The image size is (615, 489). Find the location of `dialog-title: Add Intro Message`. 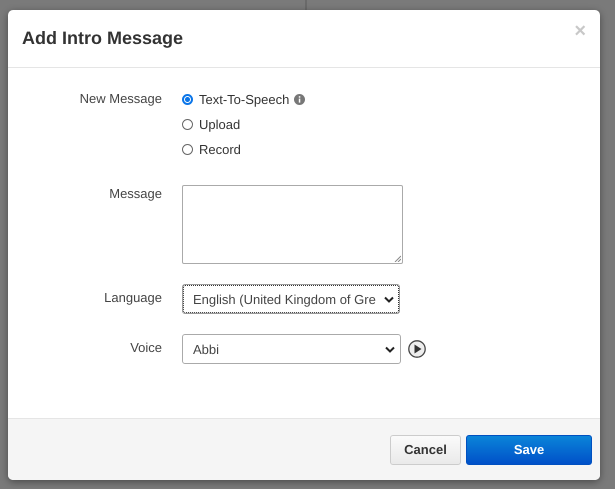

dialog-title: Add Intro Message is located at coordinates (103, 38).